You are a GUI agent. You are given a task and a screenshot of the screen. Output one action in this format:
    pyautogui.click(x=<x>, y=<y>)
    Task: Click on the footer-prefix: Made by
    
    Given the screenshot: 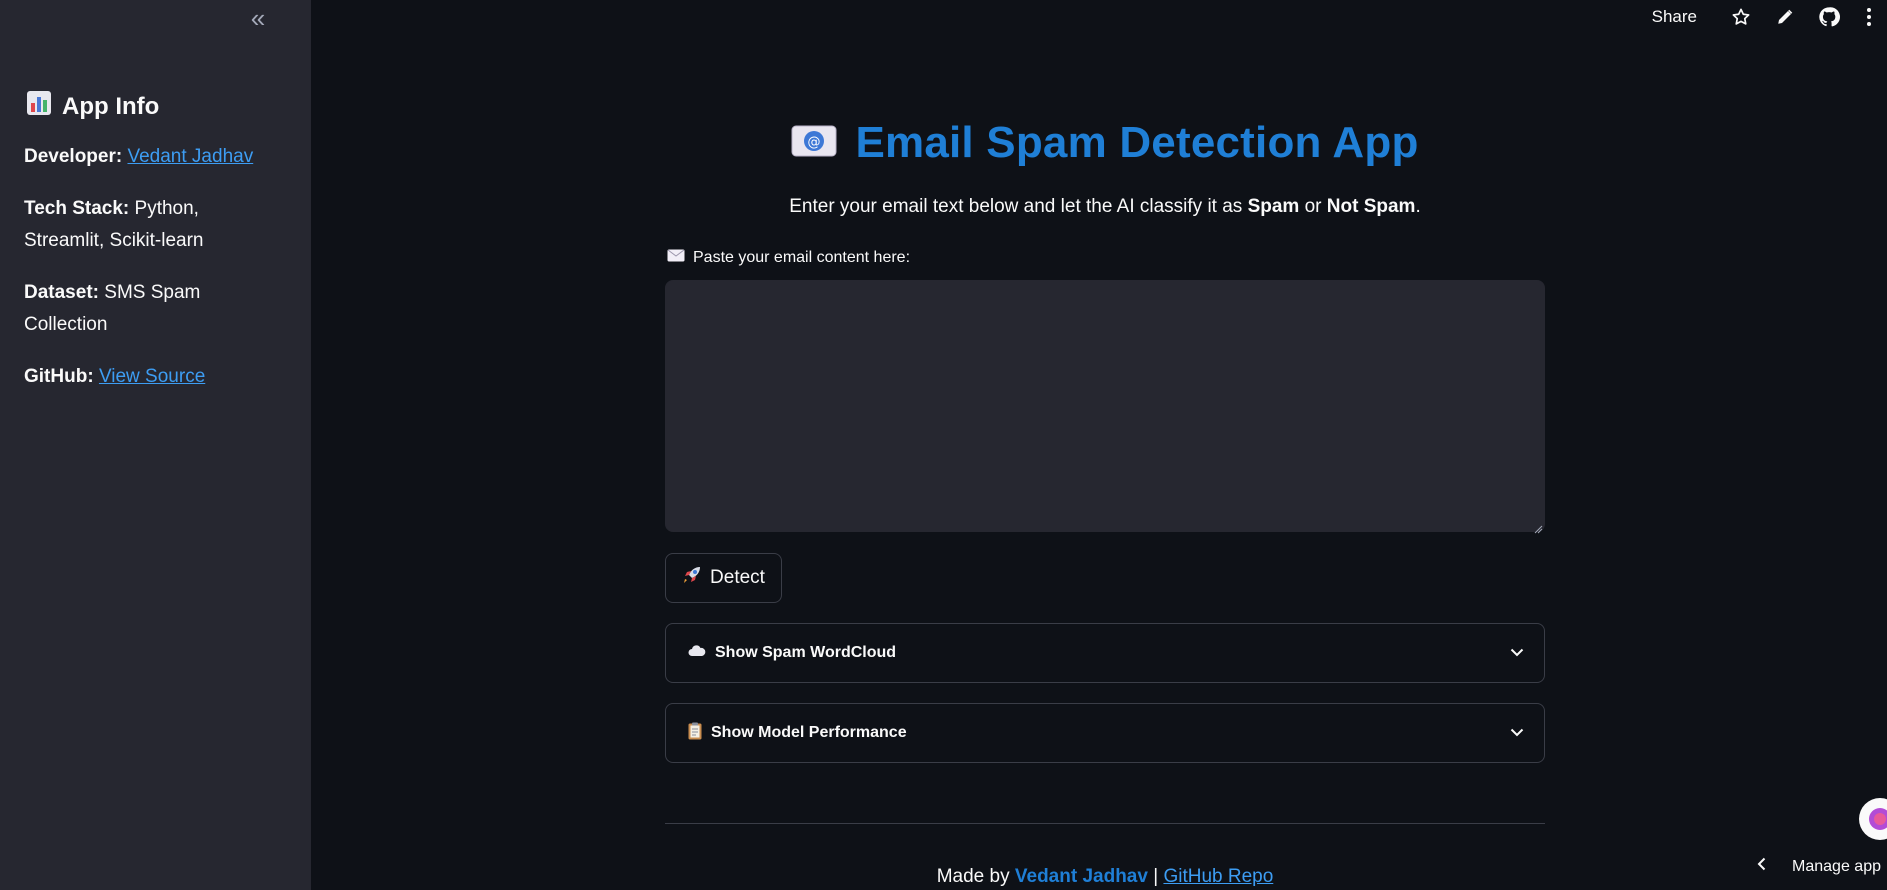 What is the action you would take?
    pyautogui.click(x=975, y=876)
    